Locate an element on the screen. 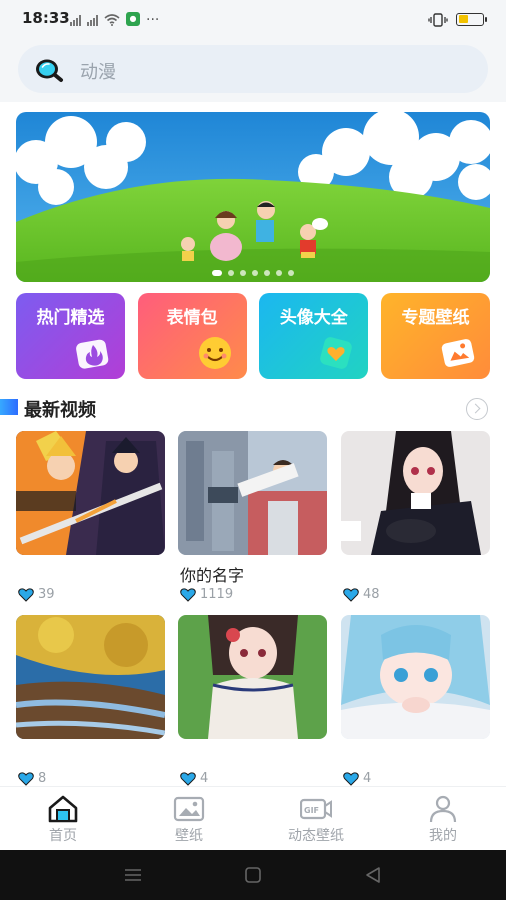  smiley-icon is located at coordinates (214, 353).